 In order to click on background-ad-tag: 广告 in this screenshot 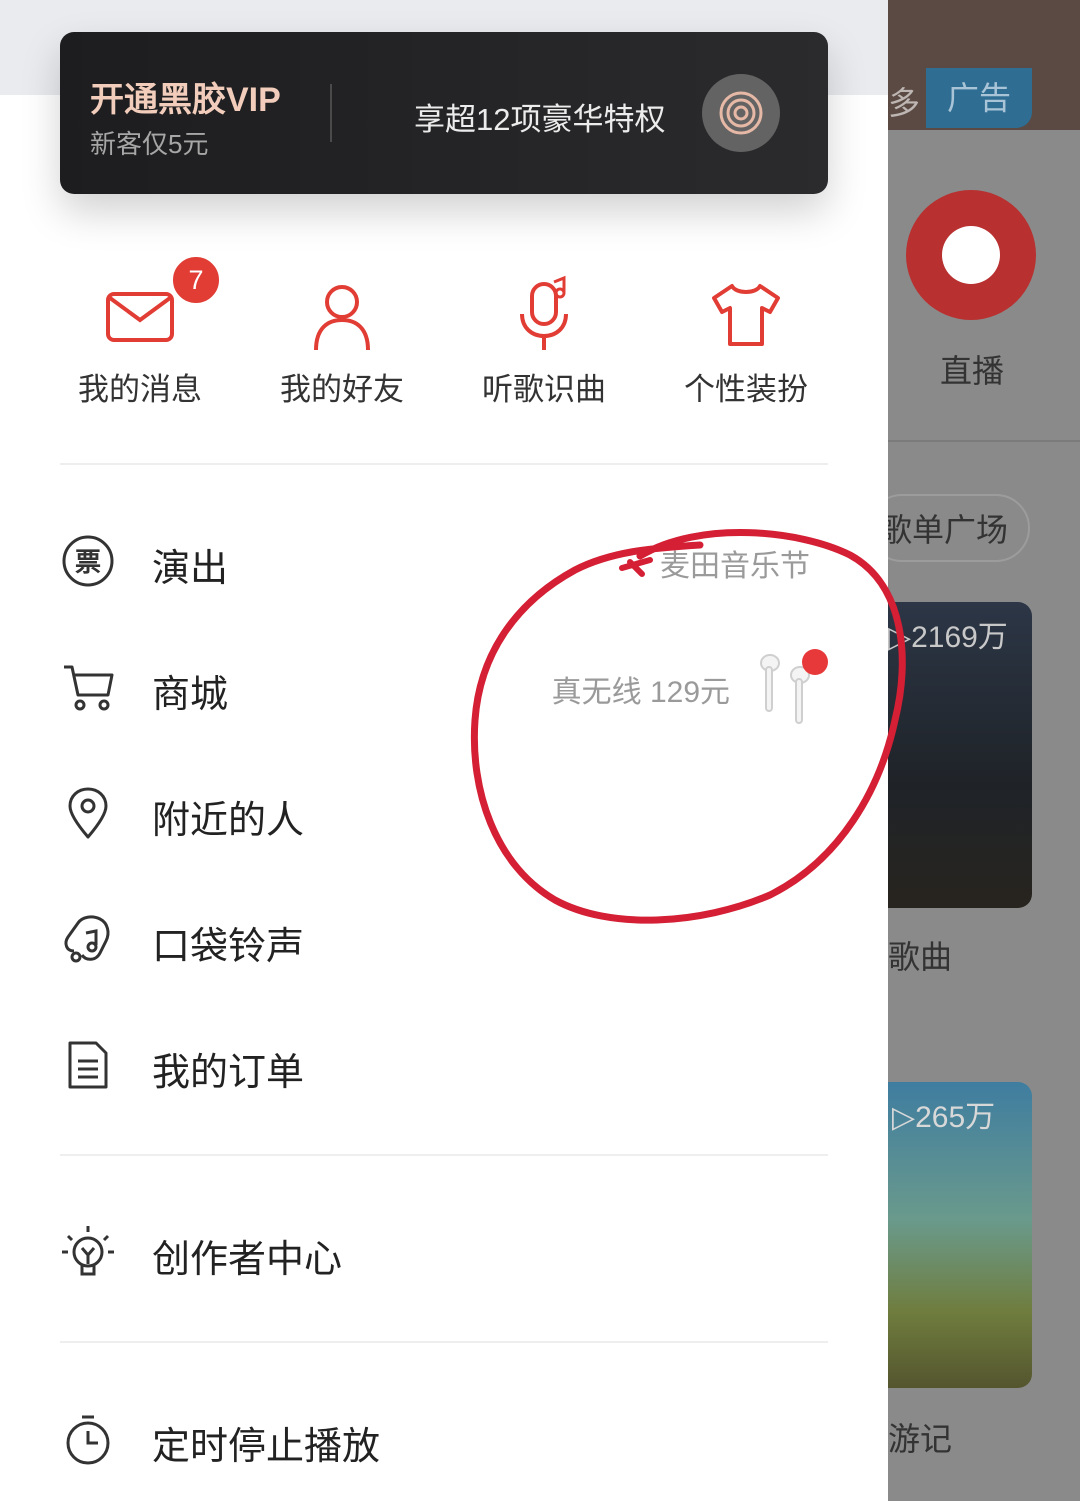, I will do `click(979, 98)`.